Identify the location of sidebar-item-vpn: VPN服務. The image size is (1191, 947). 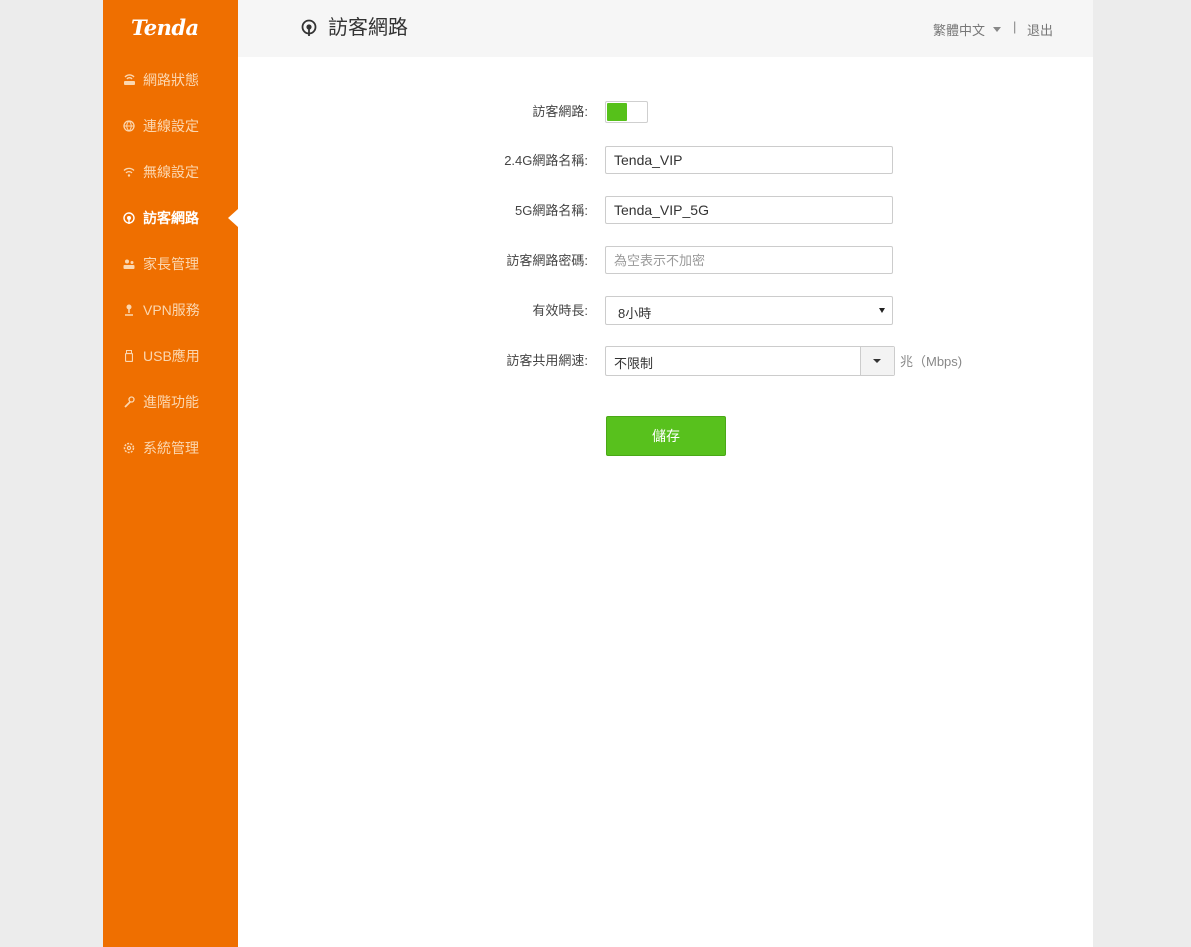
(170, 310).